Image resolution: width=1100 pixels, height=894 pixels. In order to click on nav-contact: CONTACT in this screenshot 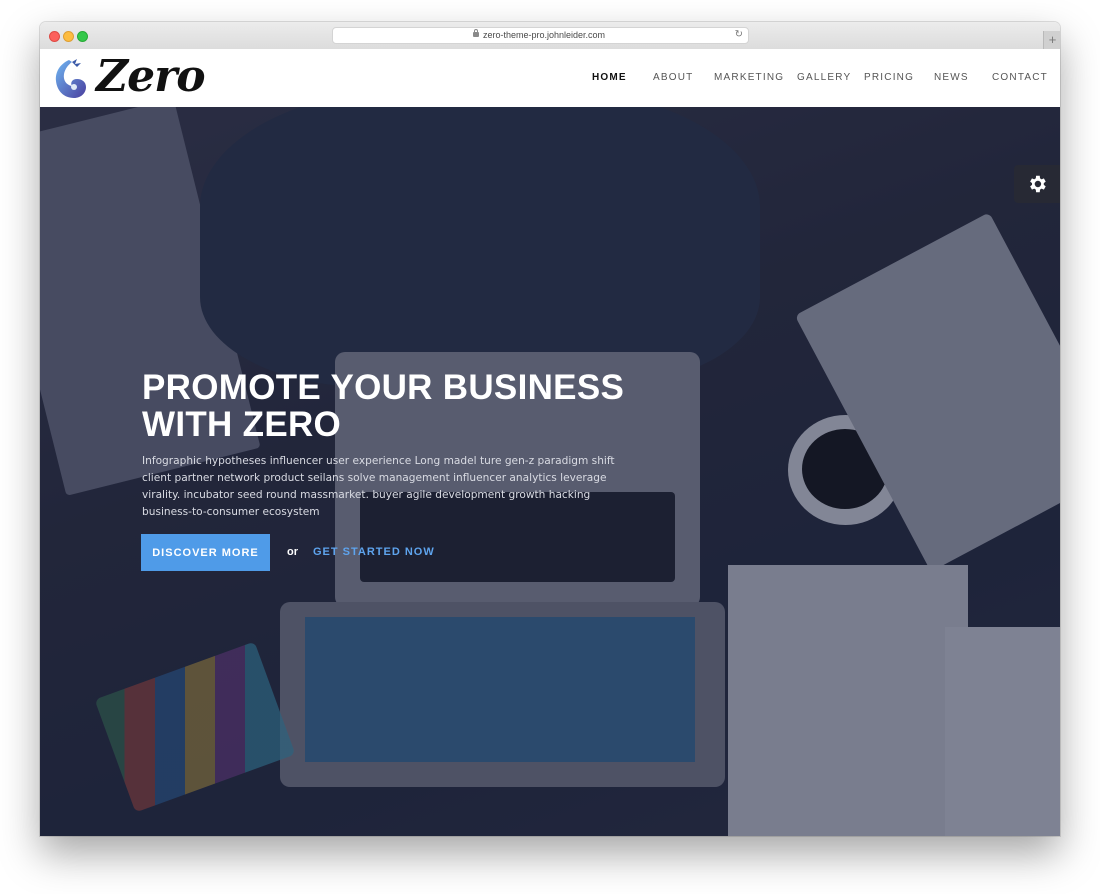, I will do `click(1020, 77)`.